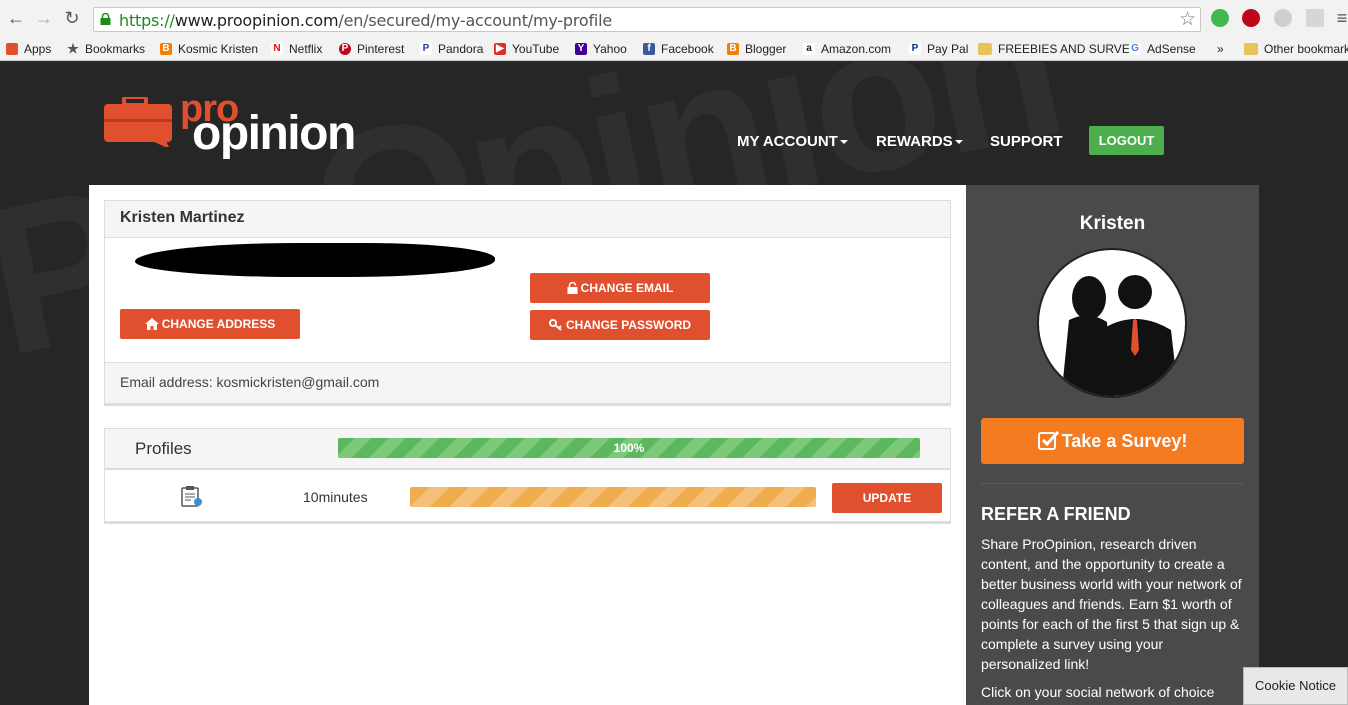 The width and height of the screenshot is (1348, 705). What do you see at coordinates (555, 325) in the screenshot?
I see `key-icon` at bounding box center [555, 325].